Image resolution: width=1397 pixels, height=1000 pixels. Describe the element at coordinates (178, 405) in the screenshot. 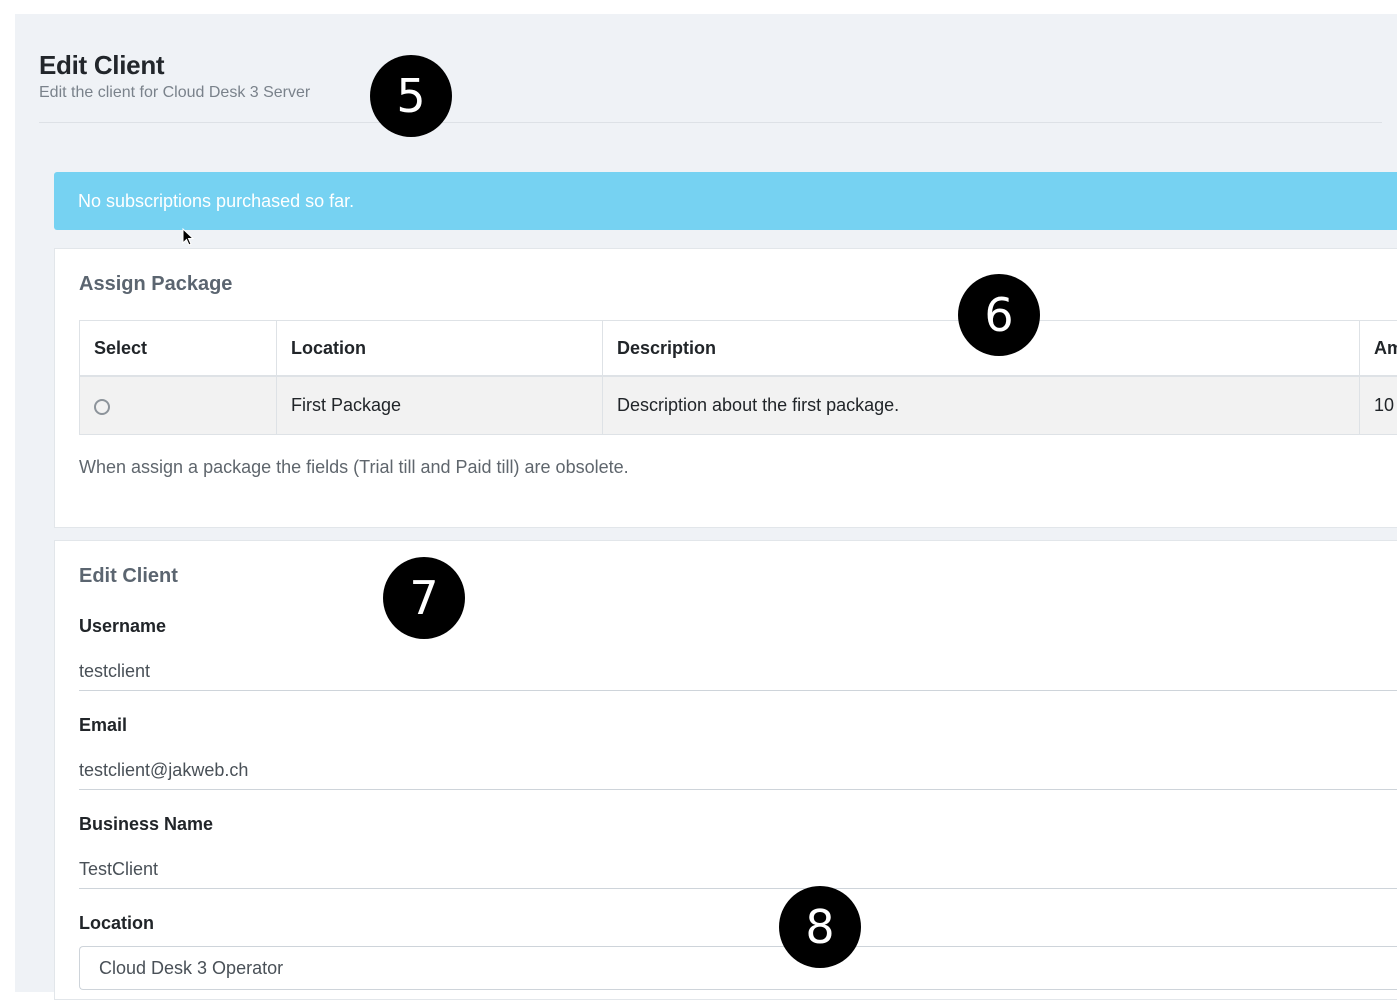

I see `select-cell` at that location.